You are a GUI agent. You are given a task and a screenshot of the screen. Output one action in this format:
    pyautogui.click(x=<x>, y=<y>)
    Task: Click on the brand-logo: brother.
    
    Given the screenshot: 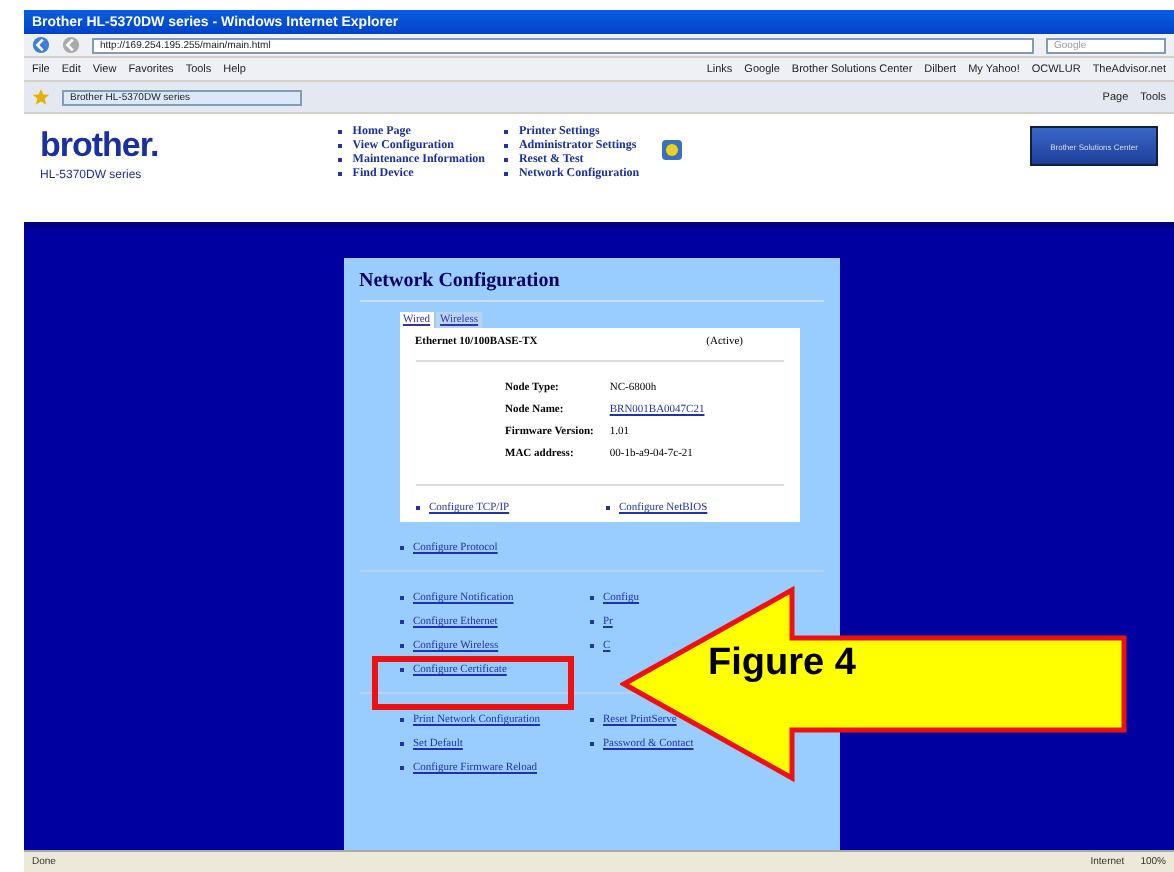 What is the action you would take?
    pyautogui.click(x=99, y=146)
    